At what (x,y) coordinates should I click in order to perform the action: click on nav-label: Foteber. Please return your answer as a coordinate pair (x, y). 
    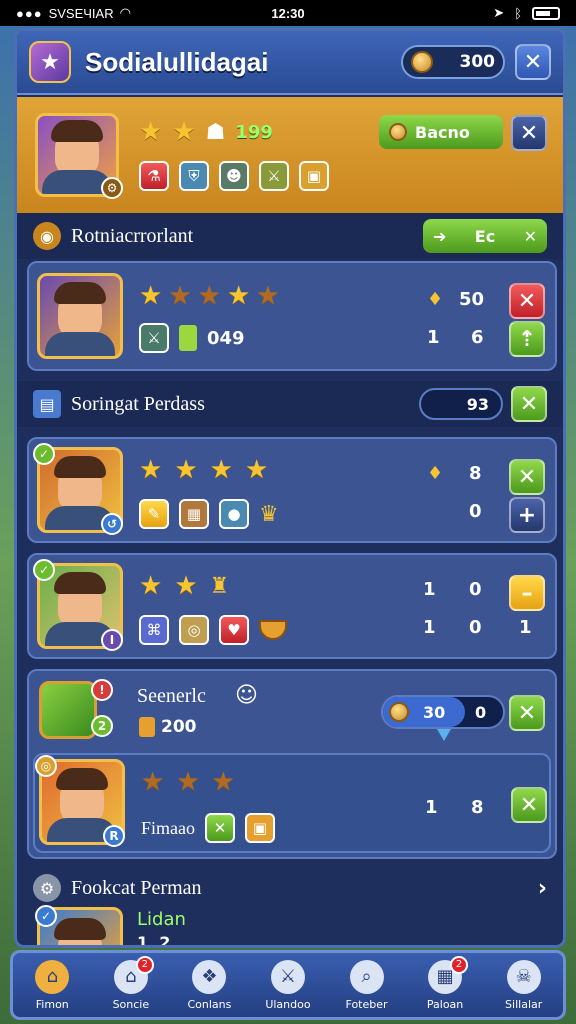
    Looking at the image, I should click on (366, 1004).